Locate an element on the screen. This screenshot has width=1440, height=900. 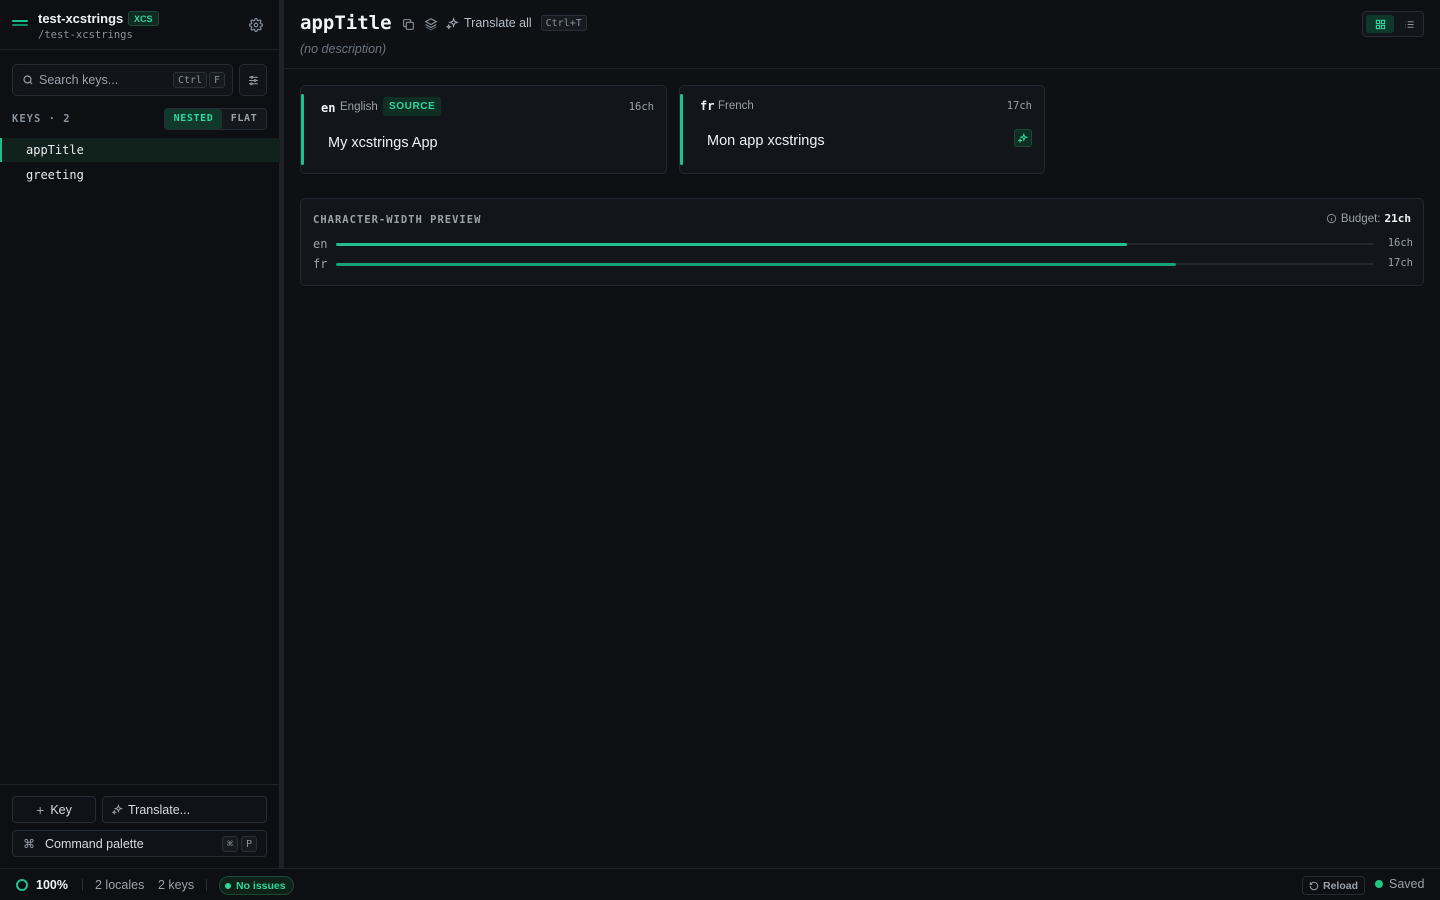
ai-translate-button is located at coordinates (1023, 138).